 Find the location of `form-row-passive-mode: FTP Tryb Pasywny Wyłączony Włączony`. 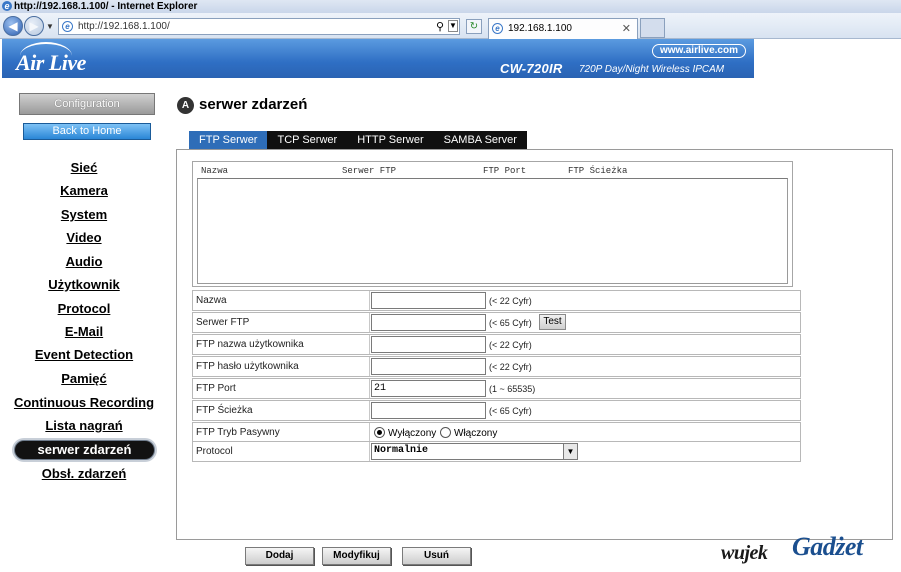

form-row-passive-mode: FTP Tryb Pasywny Wyłączony Włączony is located at coordinates (496, 432).